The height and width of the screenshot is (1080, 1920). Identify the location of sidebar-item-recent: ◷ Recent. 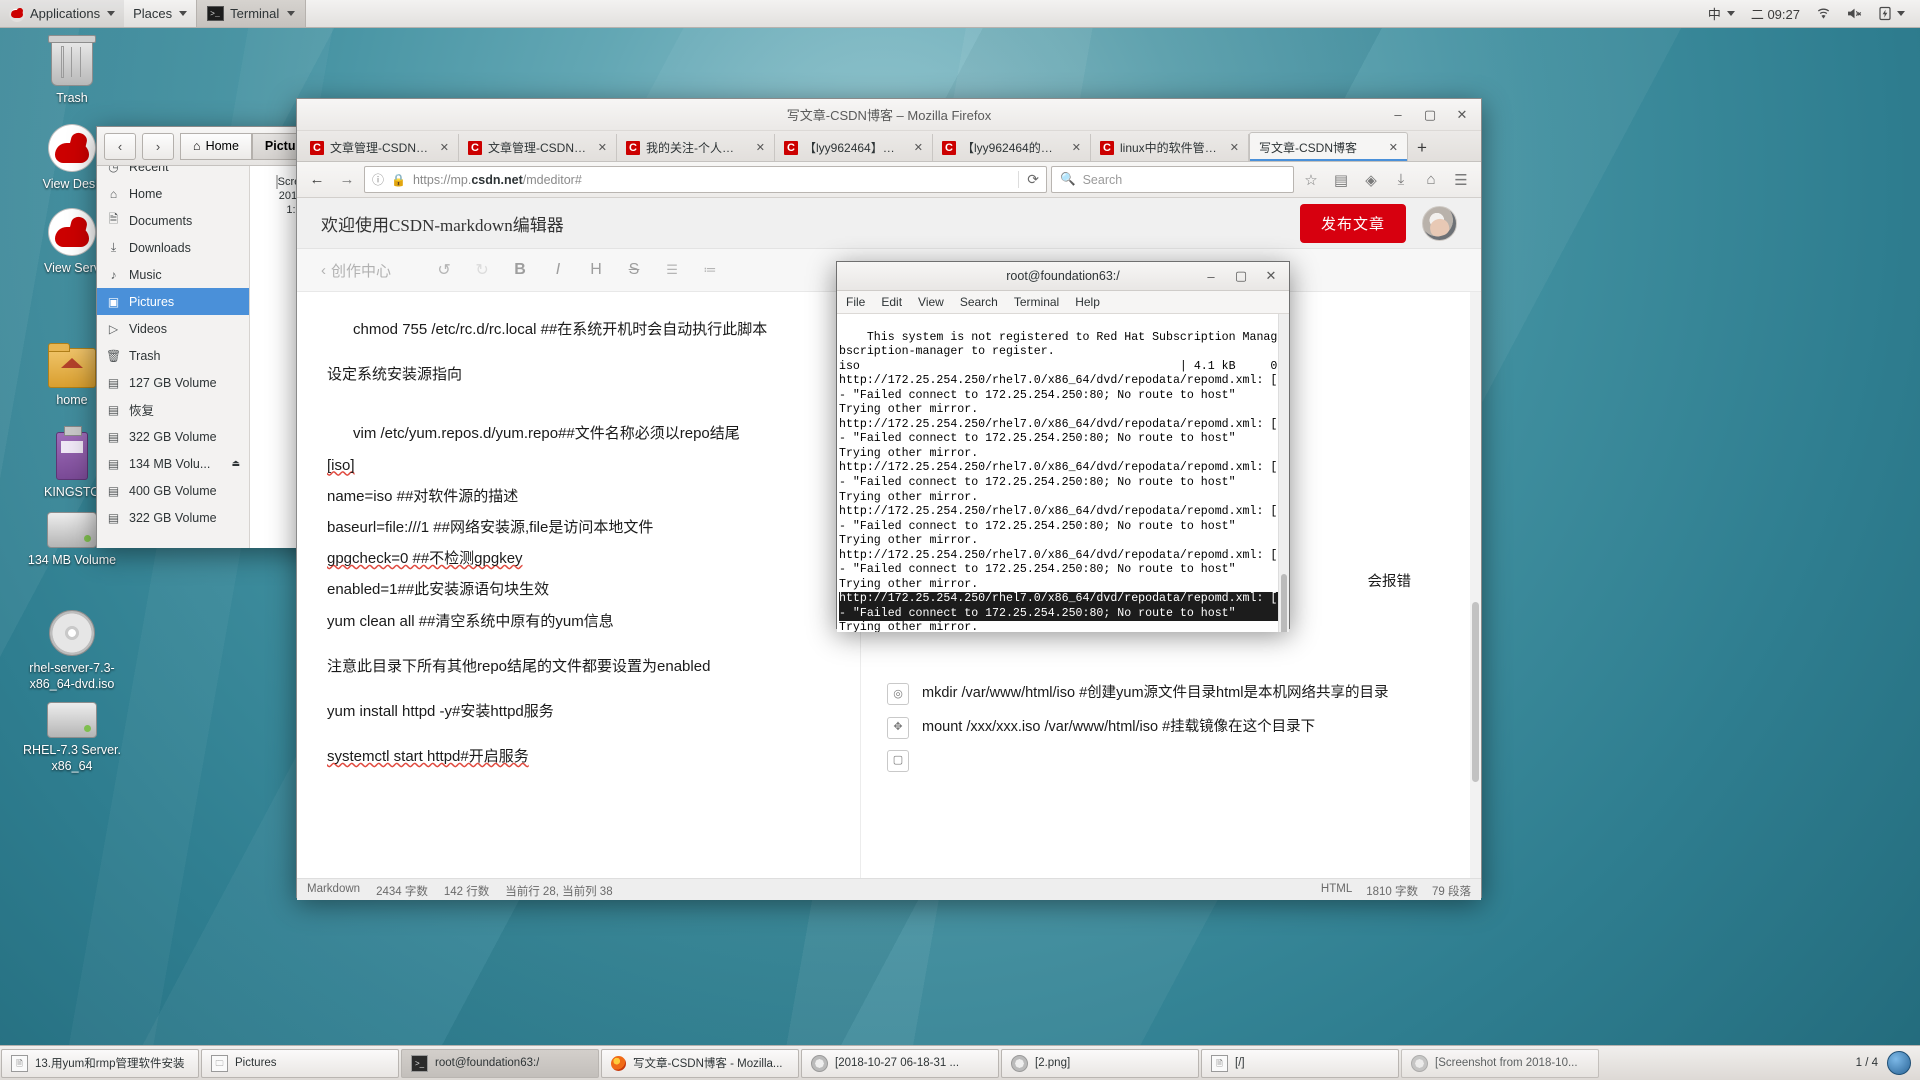
(173, 173).